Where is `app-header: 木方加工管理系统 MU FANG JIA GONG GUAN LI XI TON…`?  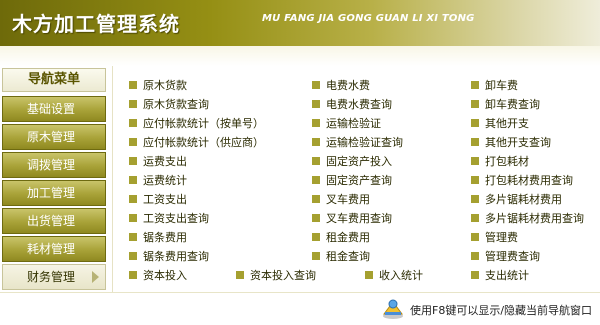 app-header: 木方加工管理系统 MU FANG JIA GONG GUAN LI XI TON… is located at coordinates (300, 23).